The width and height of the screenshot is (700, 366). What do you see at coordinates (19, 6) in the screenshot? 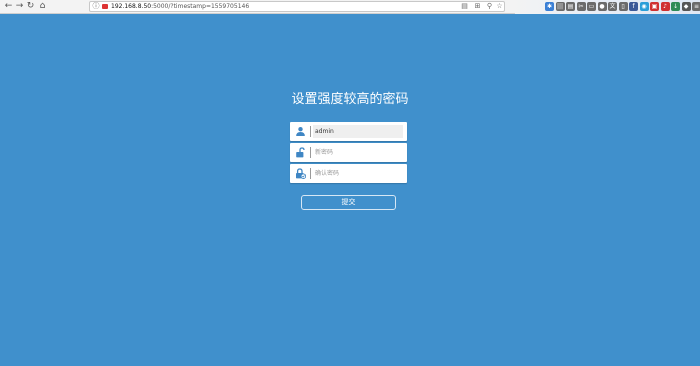
I see `arrow-right-icon: →` at bounding box center [19, 6].